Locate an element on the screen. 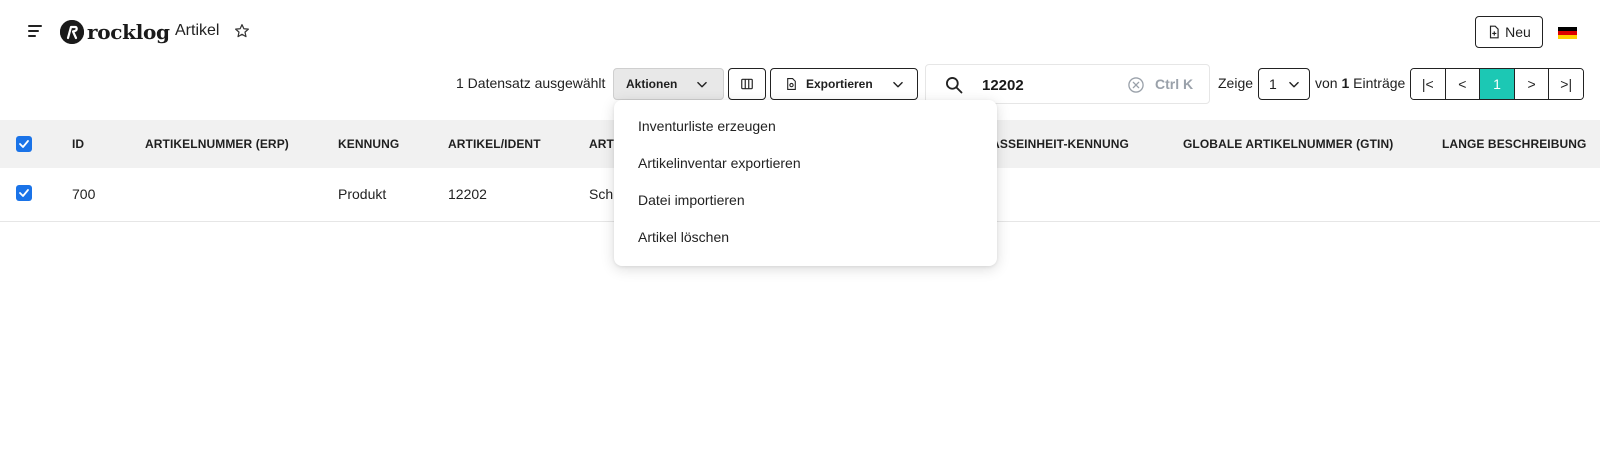  column-header-ident: ARTIKEL/IDENT is located at coordinates (494, 144).